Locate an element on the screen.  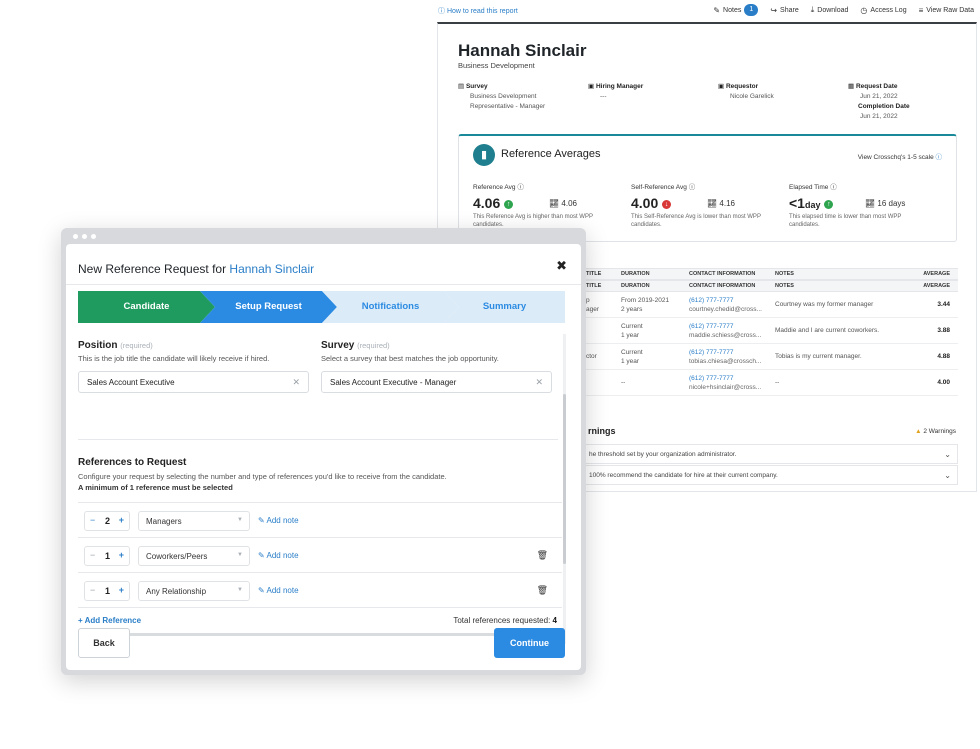
how-to-read-label: How to read this report is located at coordinates (482, 11).